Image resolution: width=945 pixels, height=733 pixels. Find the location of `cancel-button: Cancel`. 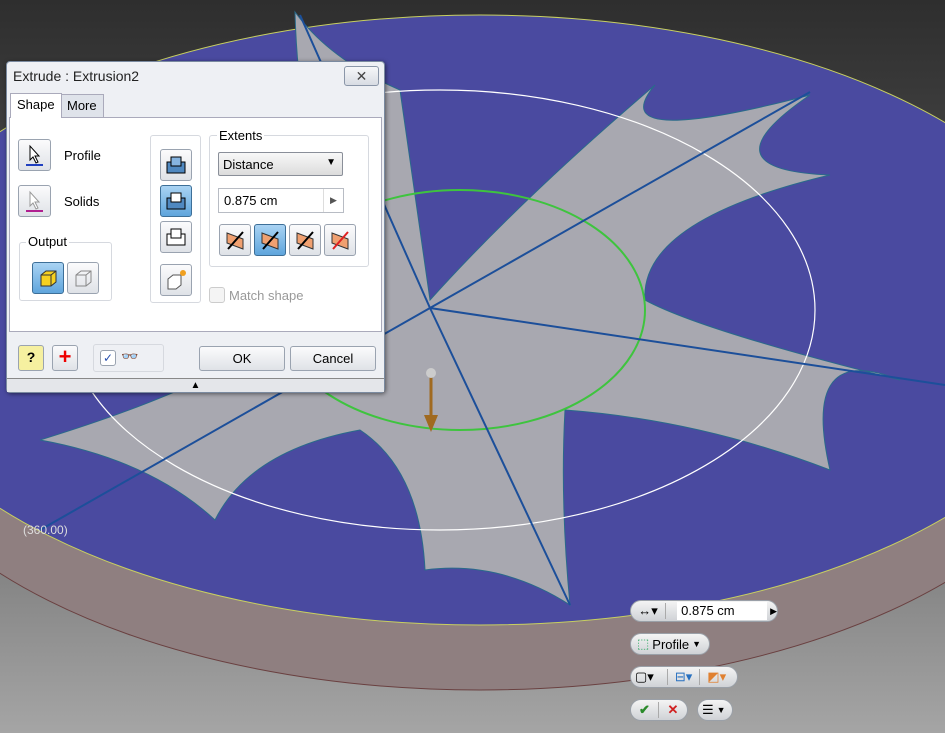

cancel-button: Cancel is located at coordinates (333, 358).